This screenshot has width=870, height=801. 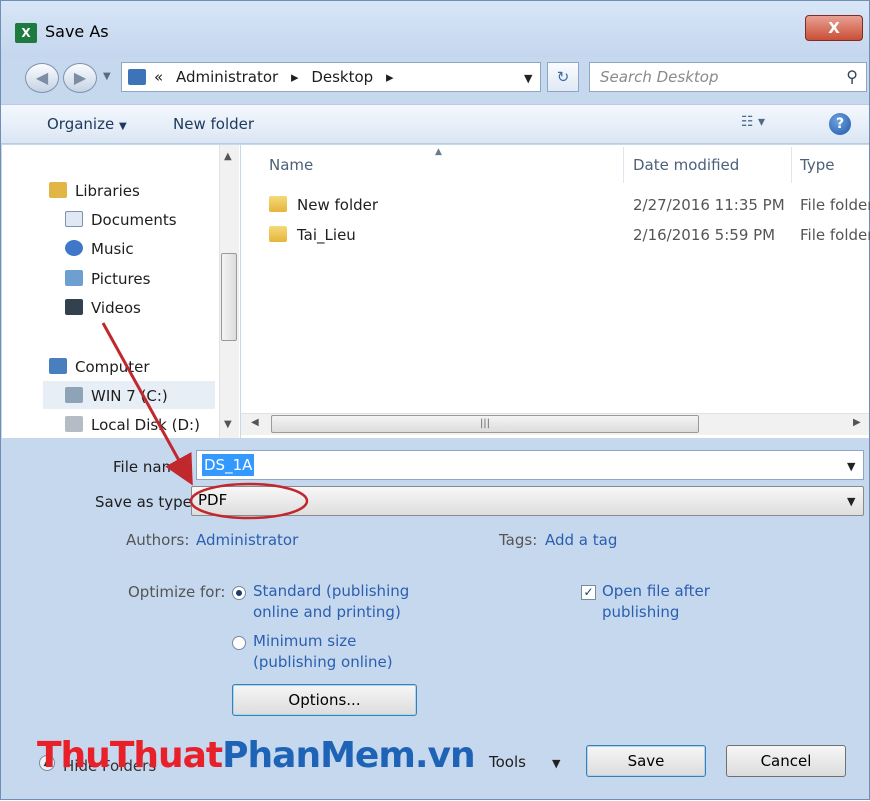 What do you see at coordinates (99, 367) in the screenshot?
I see `nav-item-computer: Computer` at bounding box center [99, 367].